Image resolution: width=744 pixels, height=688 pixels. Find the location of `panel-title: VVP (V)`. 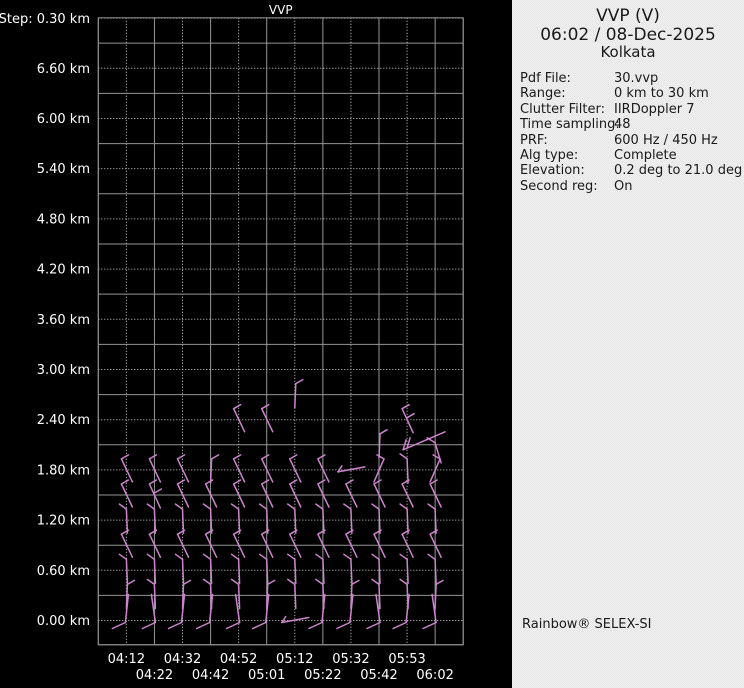

panel-title: VVP (V) is located at coordinates (628, 16).